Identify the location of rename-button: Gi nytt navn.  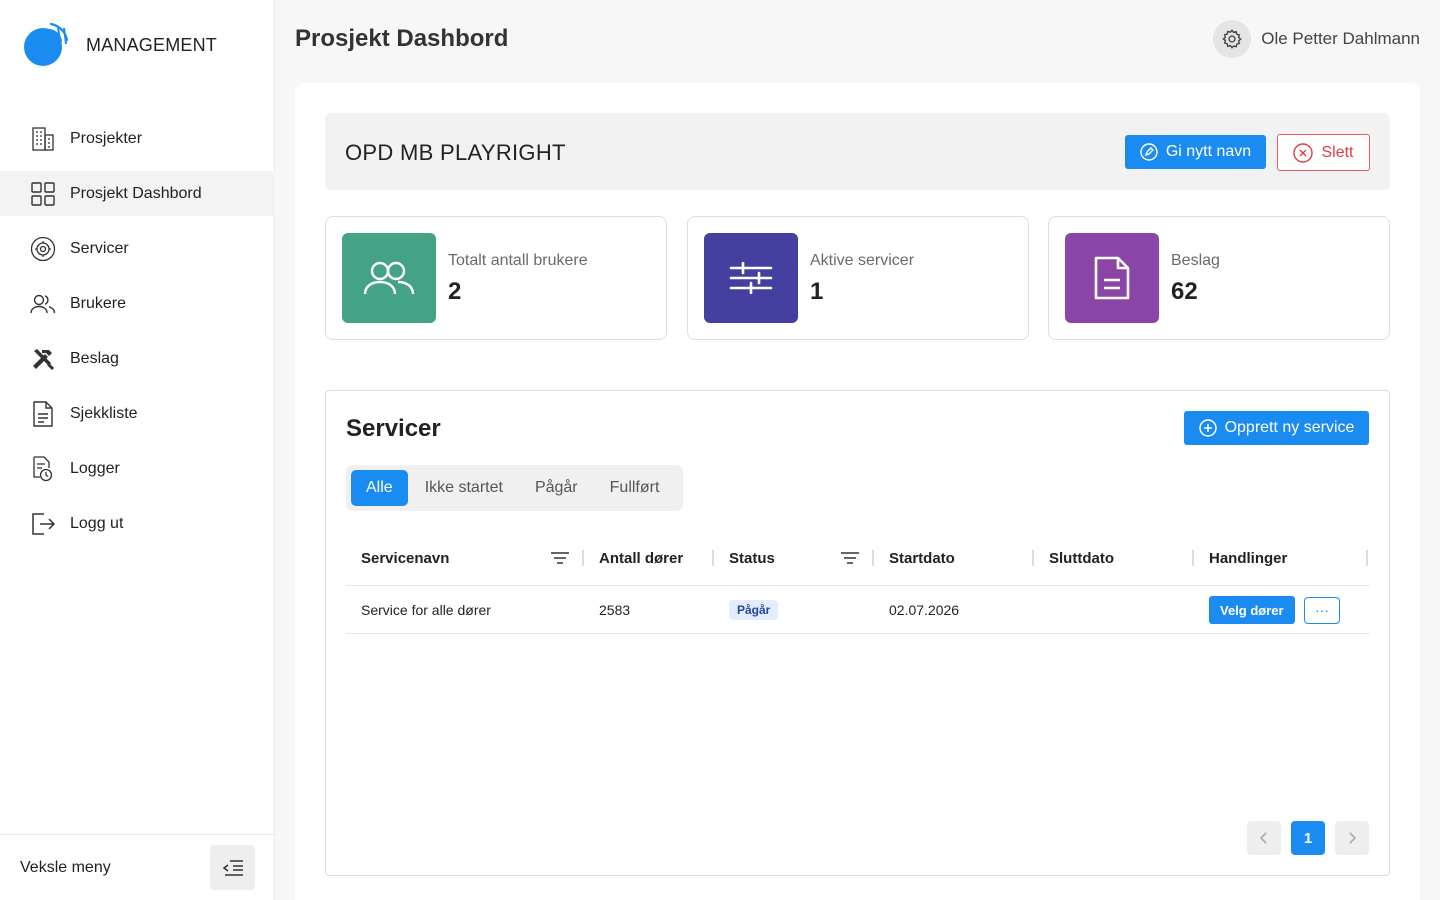
(1195, 152).